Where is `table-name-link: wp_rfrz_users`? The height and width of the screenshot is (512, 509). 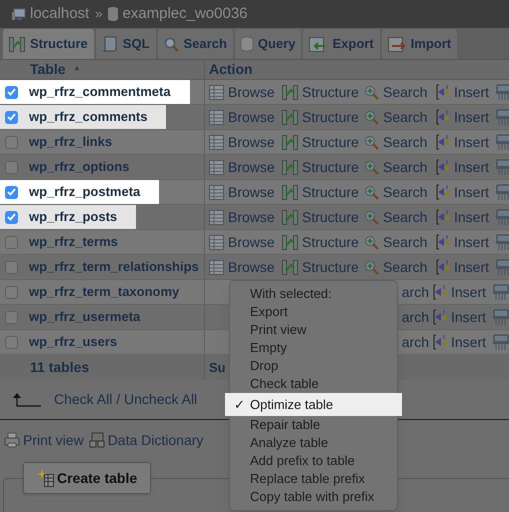 table-name-link: wp_rfrz_users is located at coordinates (73, 342).